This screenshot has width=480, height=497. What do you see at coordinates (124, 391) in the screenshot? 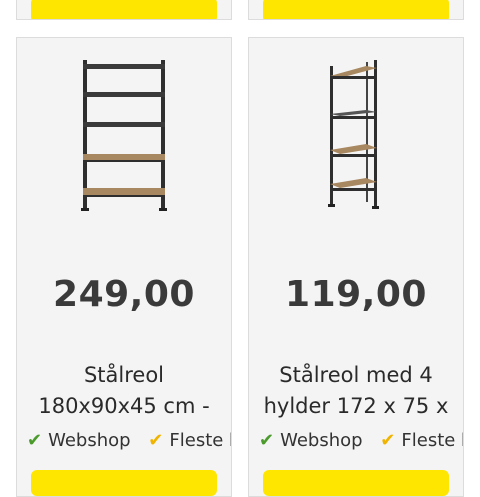
I see `product-title: Stålreol 180x90x45 cm - antracit` at bounding box center [124, 391].